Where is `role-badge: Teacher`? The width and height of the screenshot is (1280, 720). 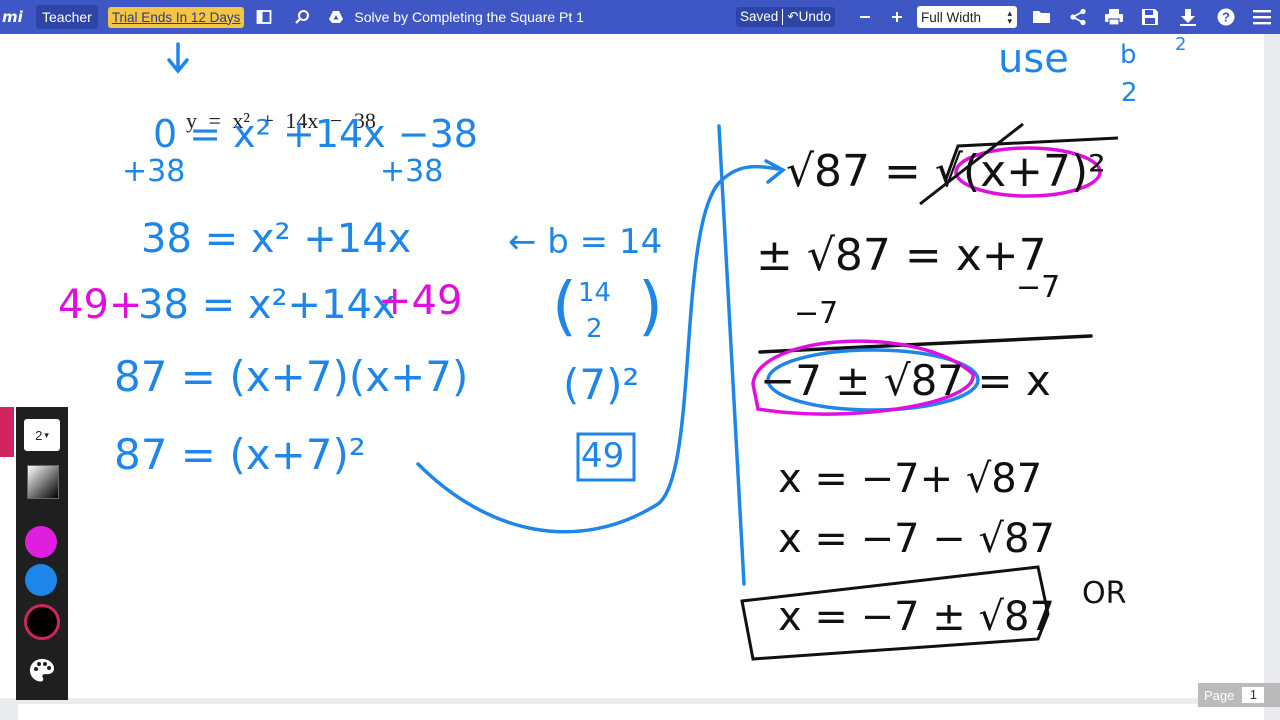 role-badge: Teacher is located at coordinates (67, 17).